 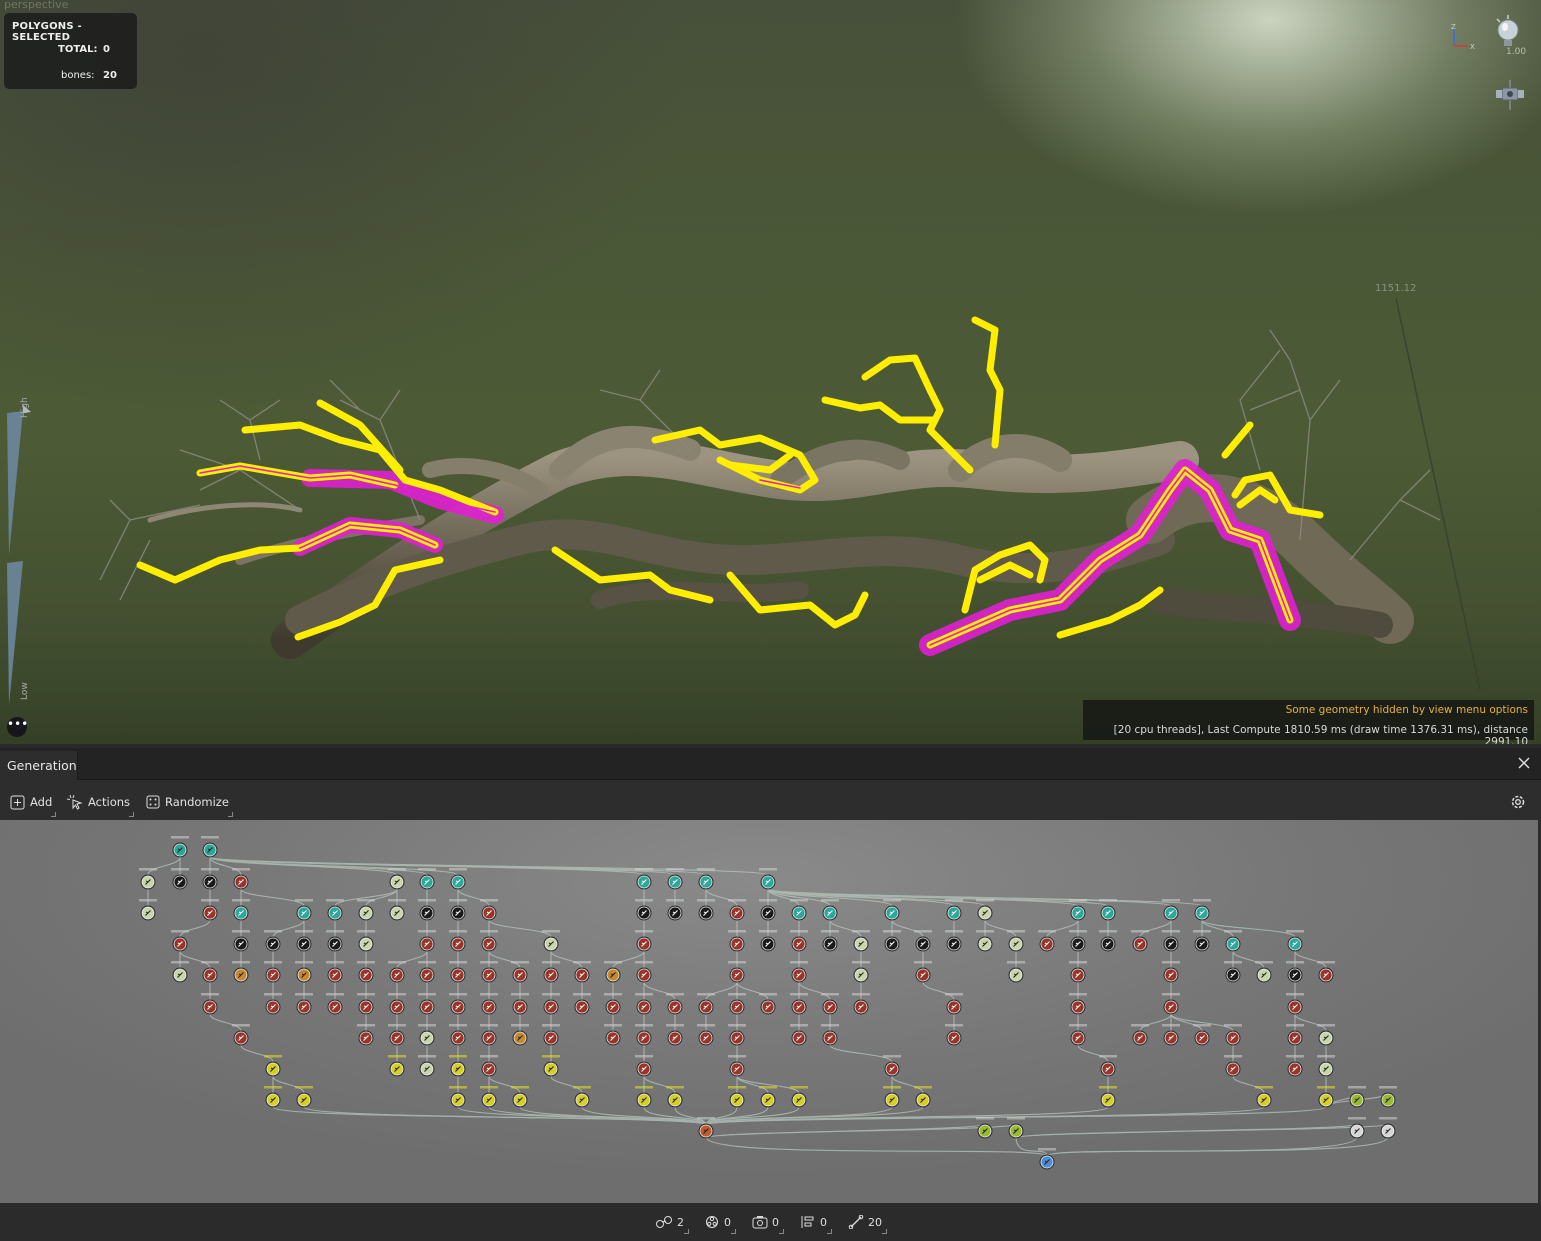 I want to click on lod-slider, so click(x=19, y=557).